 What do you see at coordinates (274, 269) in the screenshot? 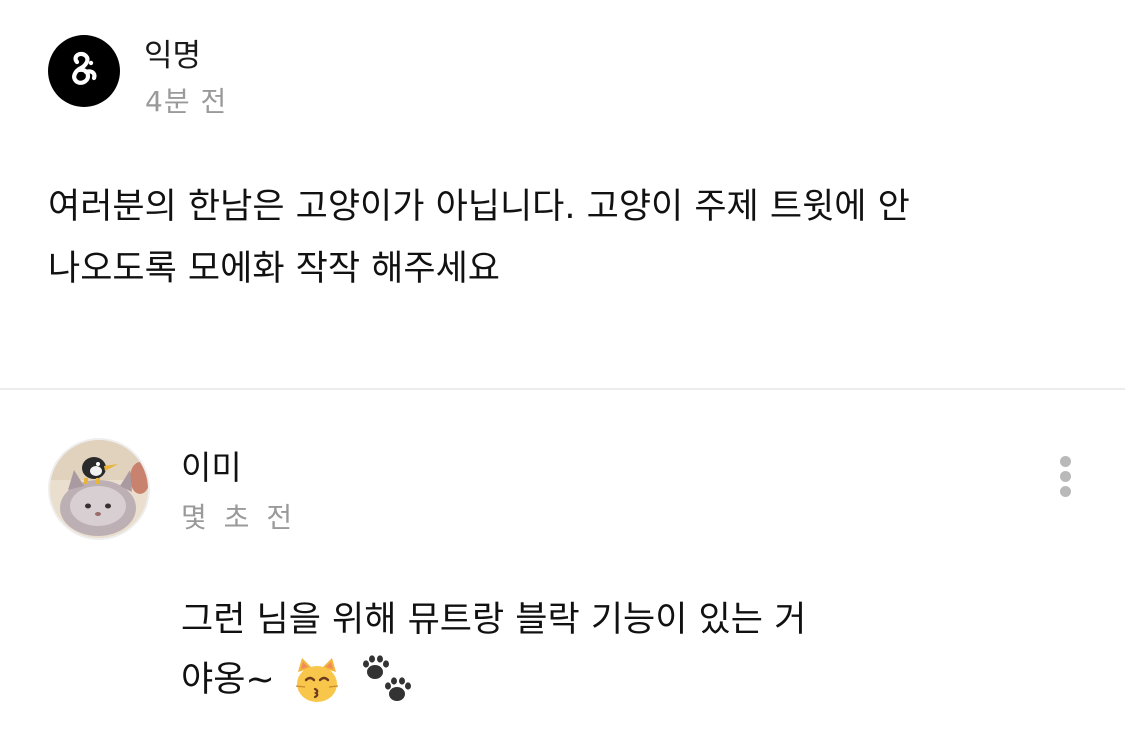
I see `post-body-line: 나오도록 모에화 작작 해주세요` at bounding box center [274, 269].